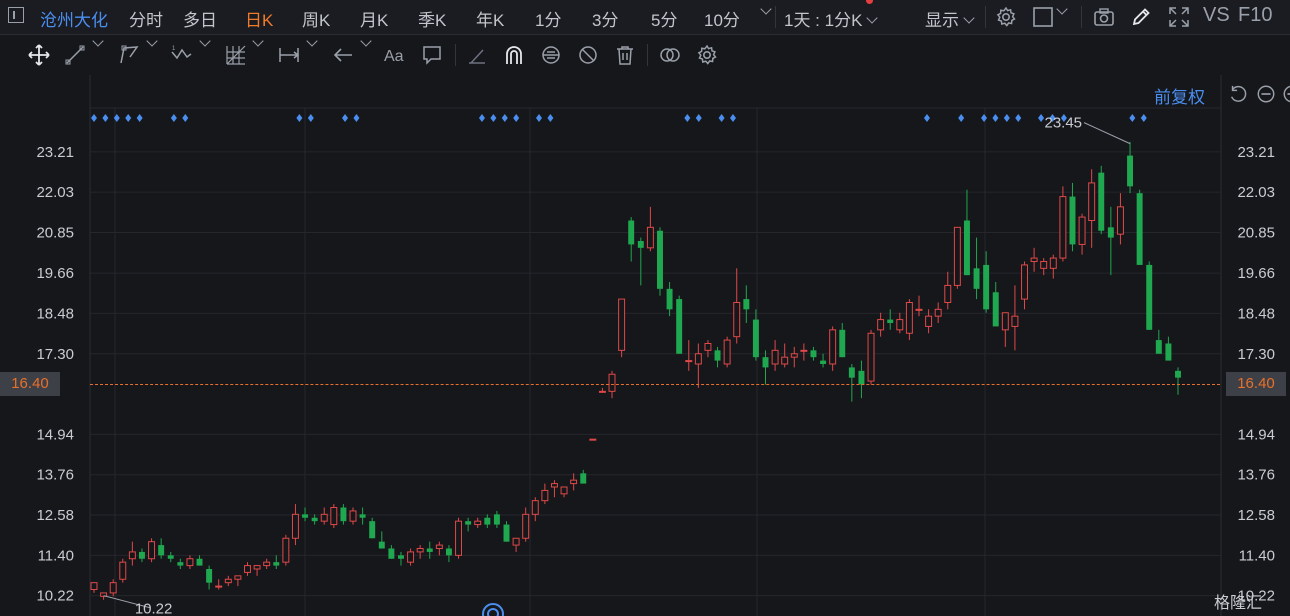 This screenshot has height=616, width=1290. I want to click on tab-3min: 3分, so click(605, 18).